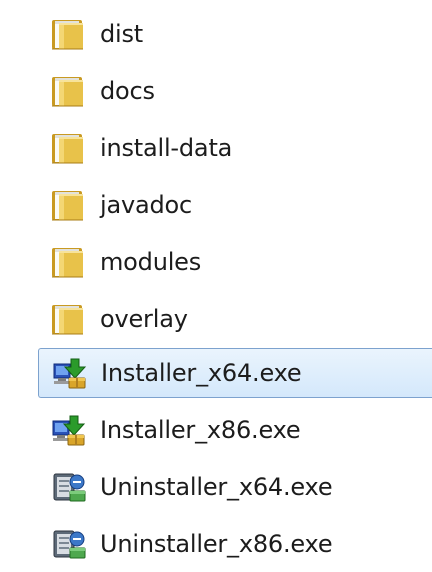 The width and height of the screenshot is (432, 572). I want to click on file-item-install-data: install-data, so click(235, 148).